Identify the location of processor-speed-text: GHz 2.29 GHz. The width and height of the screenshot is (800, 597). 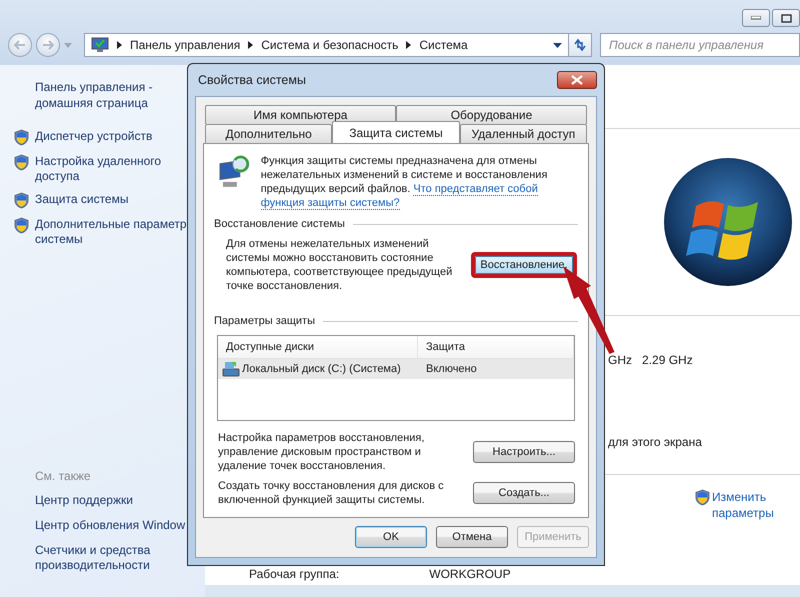
(650, 360).